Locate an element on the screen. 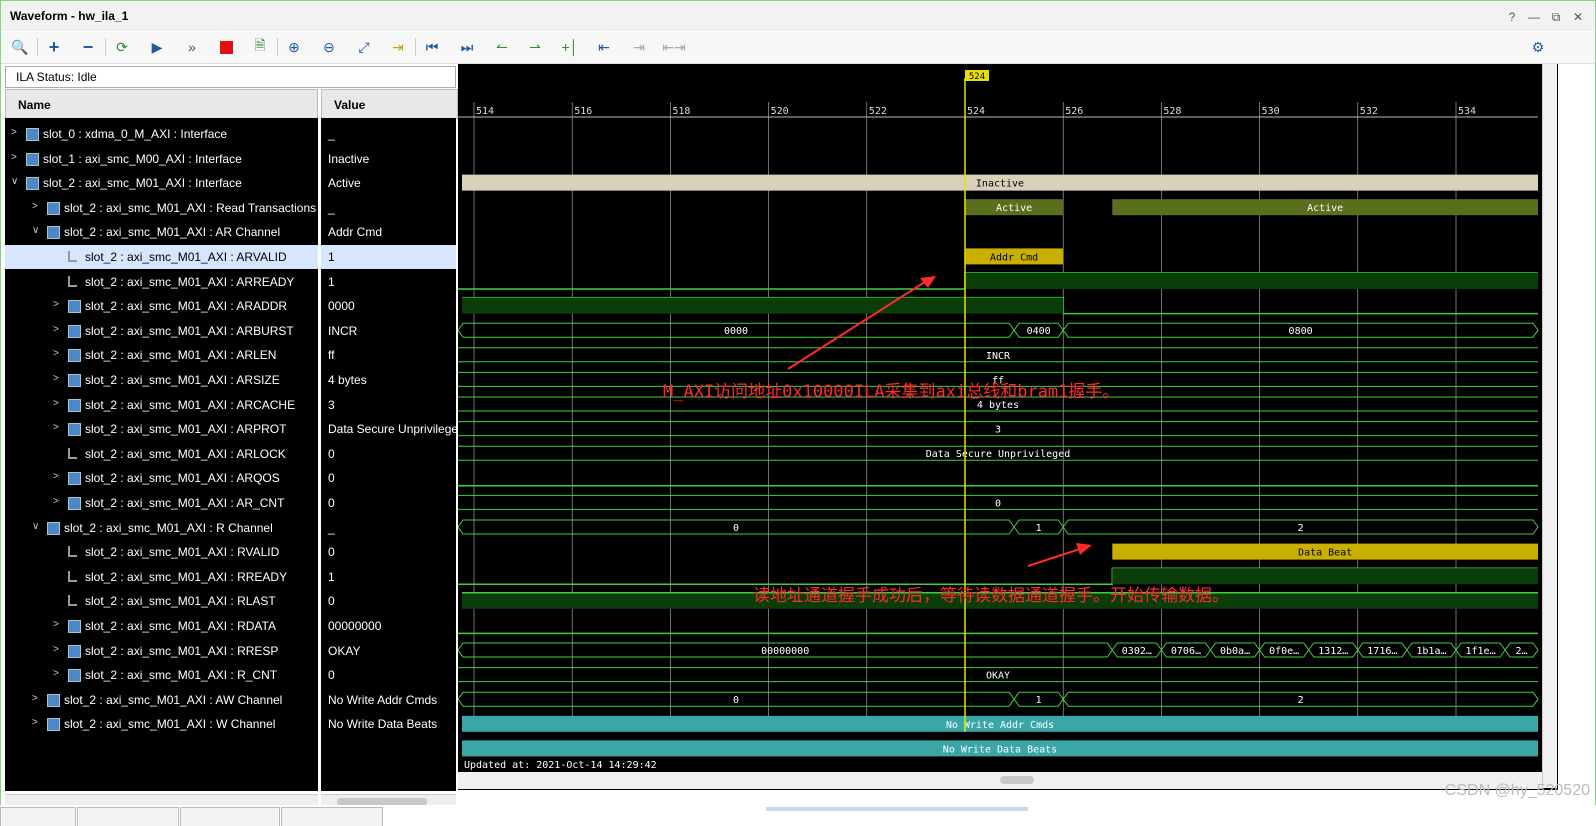 This screenshot has width=1596, height=826. zoom-fit-icon: ⤢ is located at coordinates (364, 47).